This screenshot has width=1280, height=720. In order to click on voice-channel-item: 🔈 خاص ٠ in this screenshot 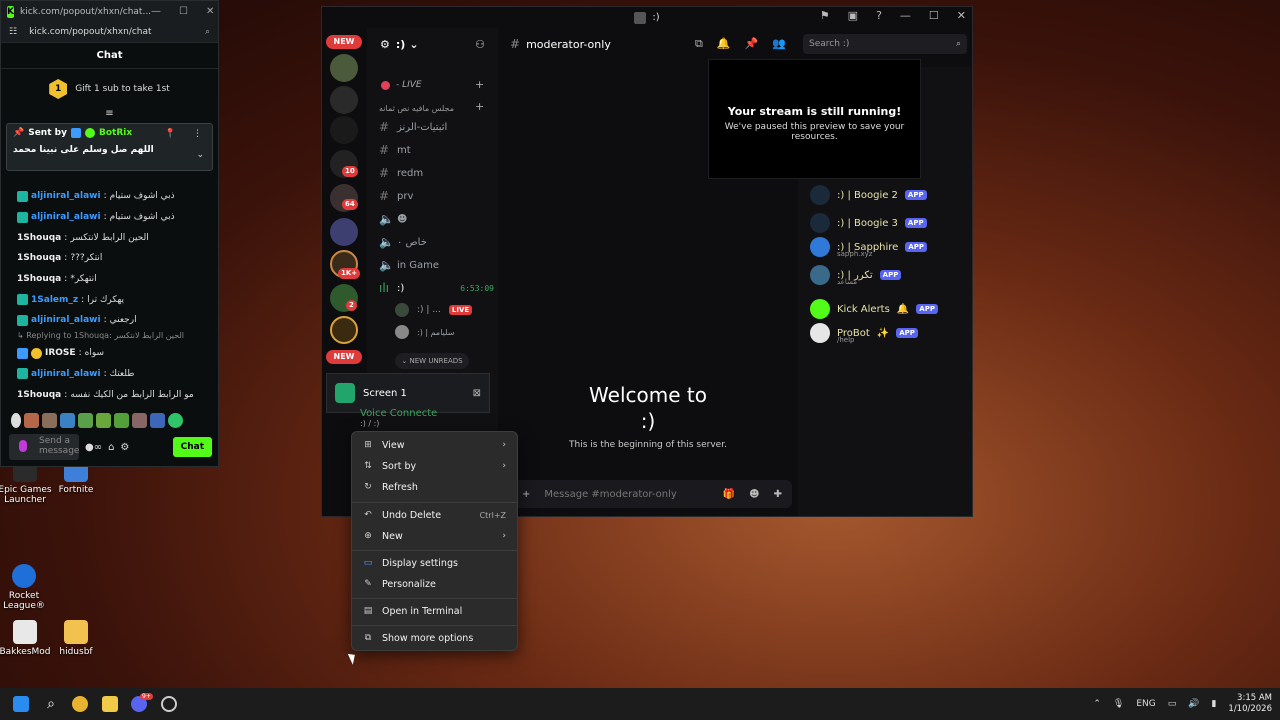, I will do `click(436, 242)`.